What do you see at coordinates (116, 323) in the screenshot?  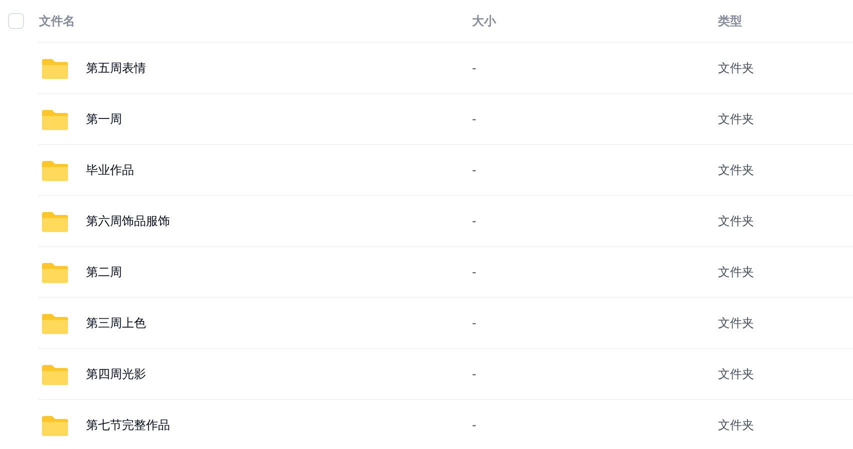 I see `file-name: 第三周上色` at bounding box center [116, 323].